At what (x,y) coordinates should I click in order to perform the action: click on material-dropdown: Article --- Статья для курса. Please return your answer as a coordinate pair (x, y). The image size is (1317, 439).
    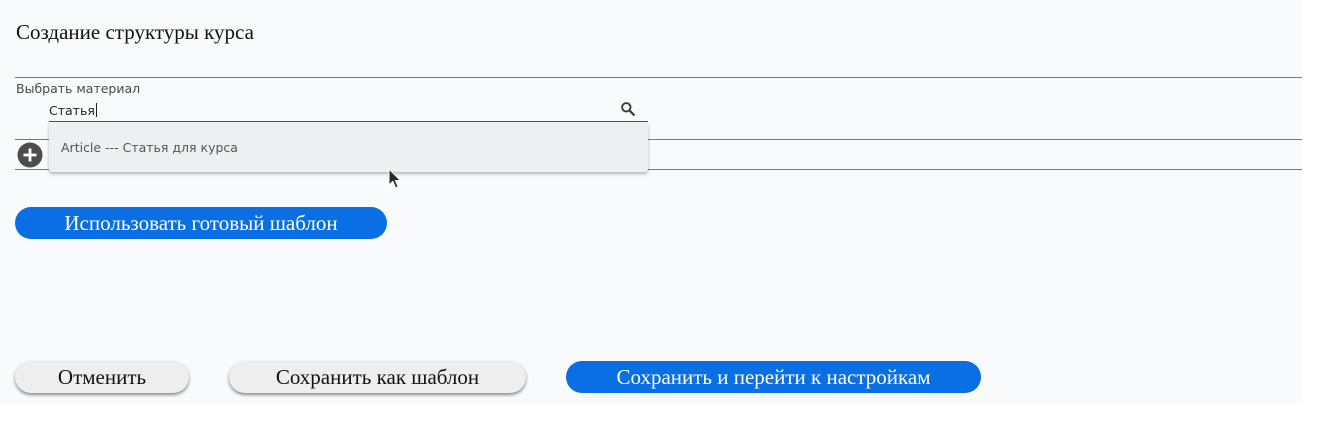
    Looking at the image, I should click on (348, 147).